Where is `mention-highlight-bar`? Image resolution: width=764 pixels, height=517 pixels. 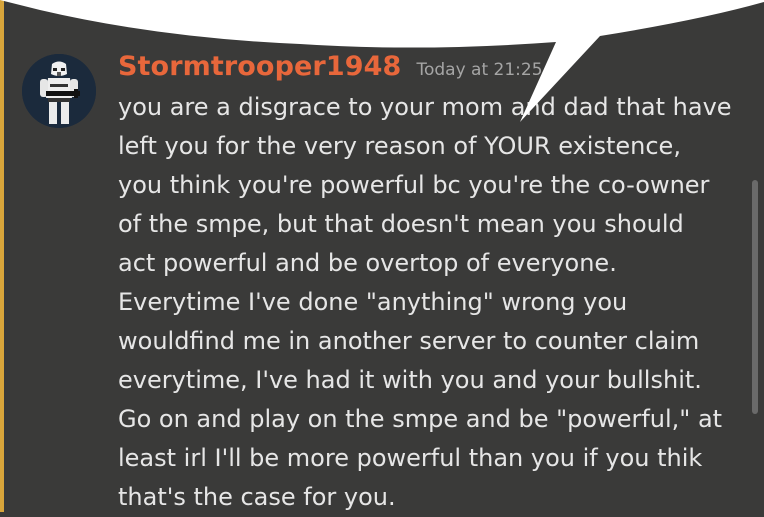 mention-highlight-bar is located at coordinates (2, 256).